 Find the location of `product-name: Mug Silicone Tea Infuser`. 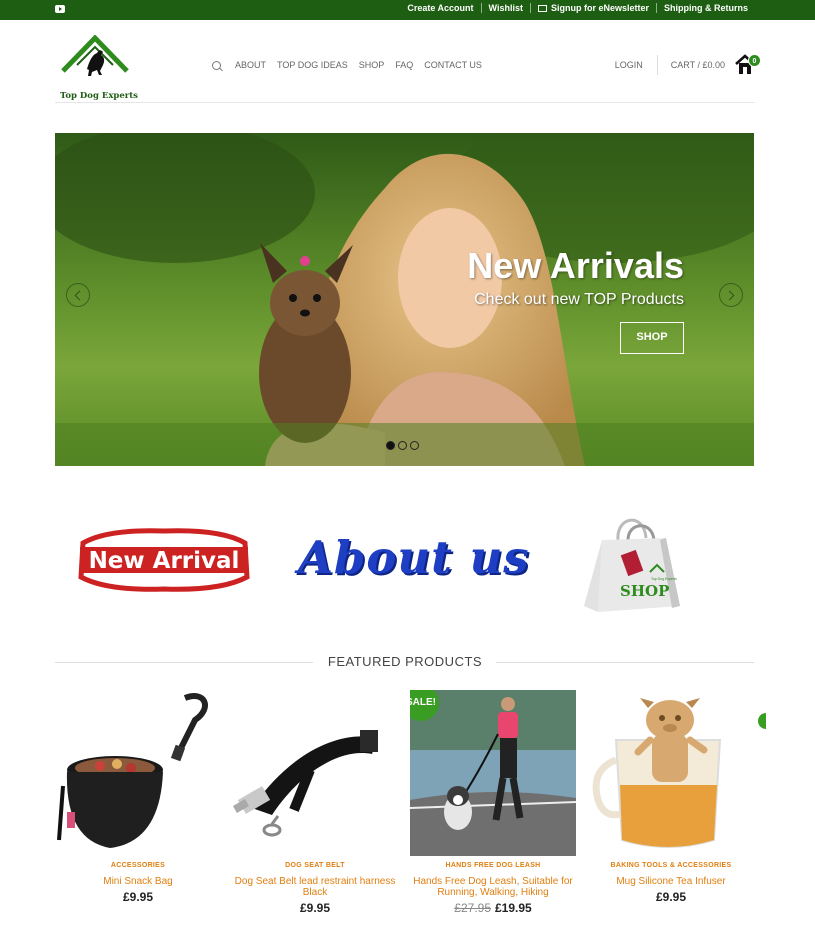

product-name: Mug Silicone Tea Infuser is located at coordinates (671, 881).